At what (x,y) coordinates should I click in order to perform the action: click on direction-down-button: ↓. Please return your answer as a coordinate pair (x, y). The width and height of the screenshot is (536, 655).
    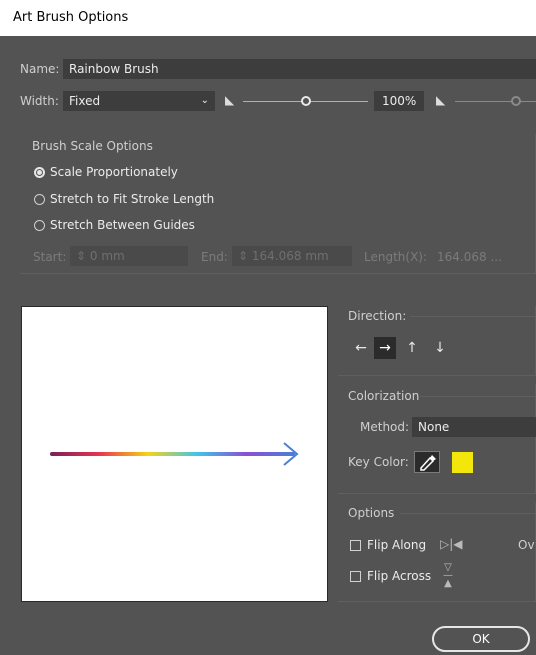
    Looking at the image, I should click on (440, 348).